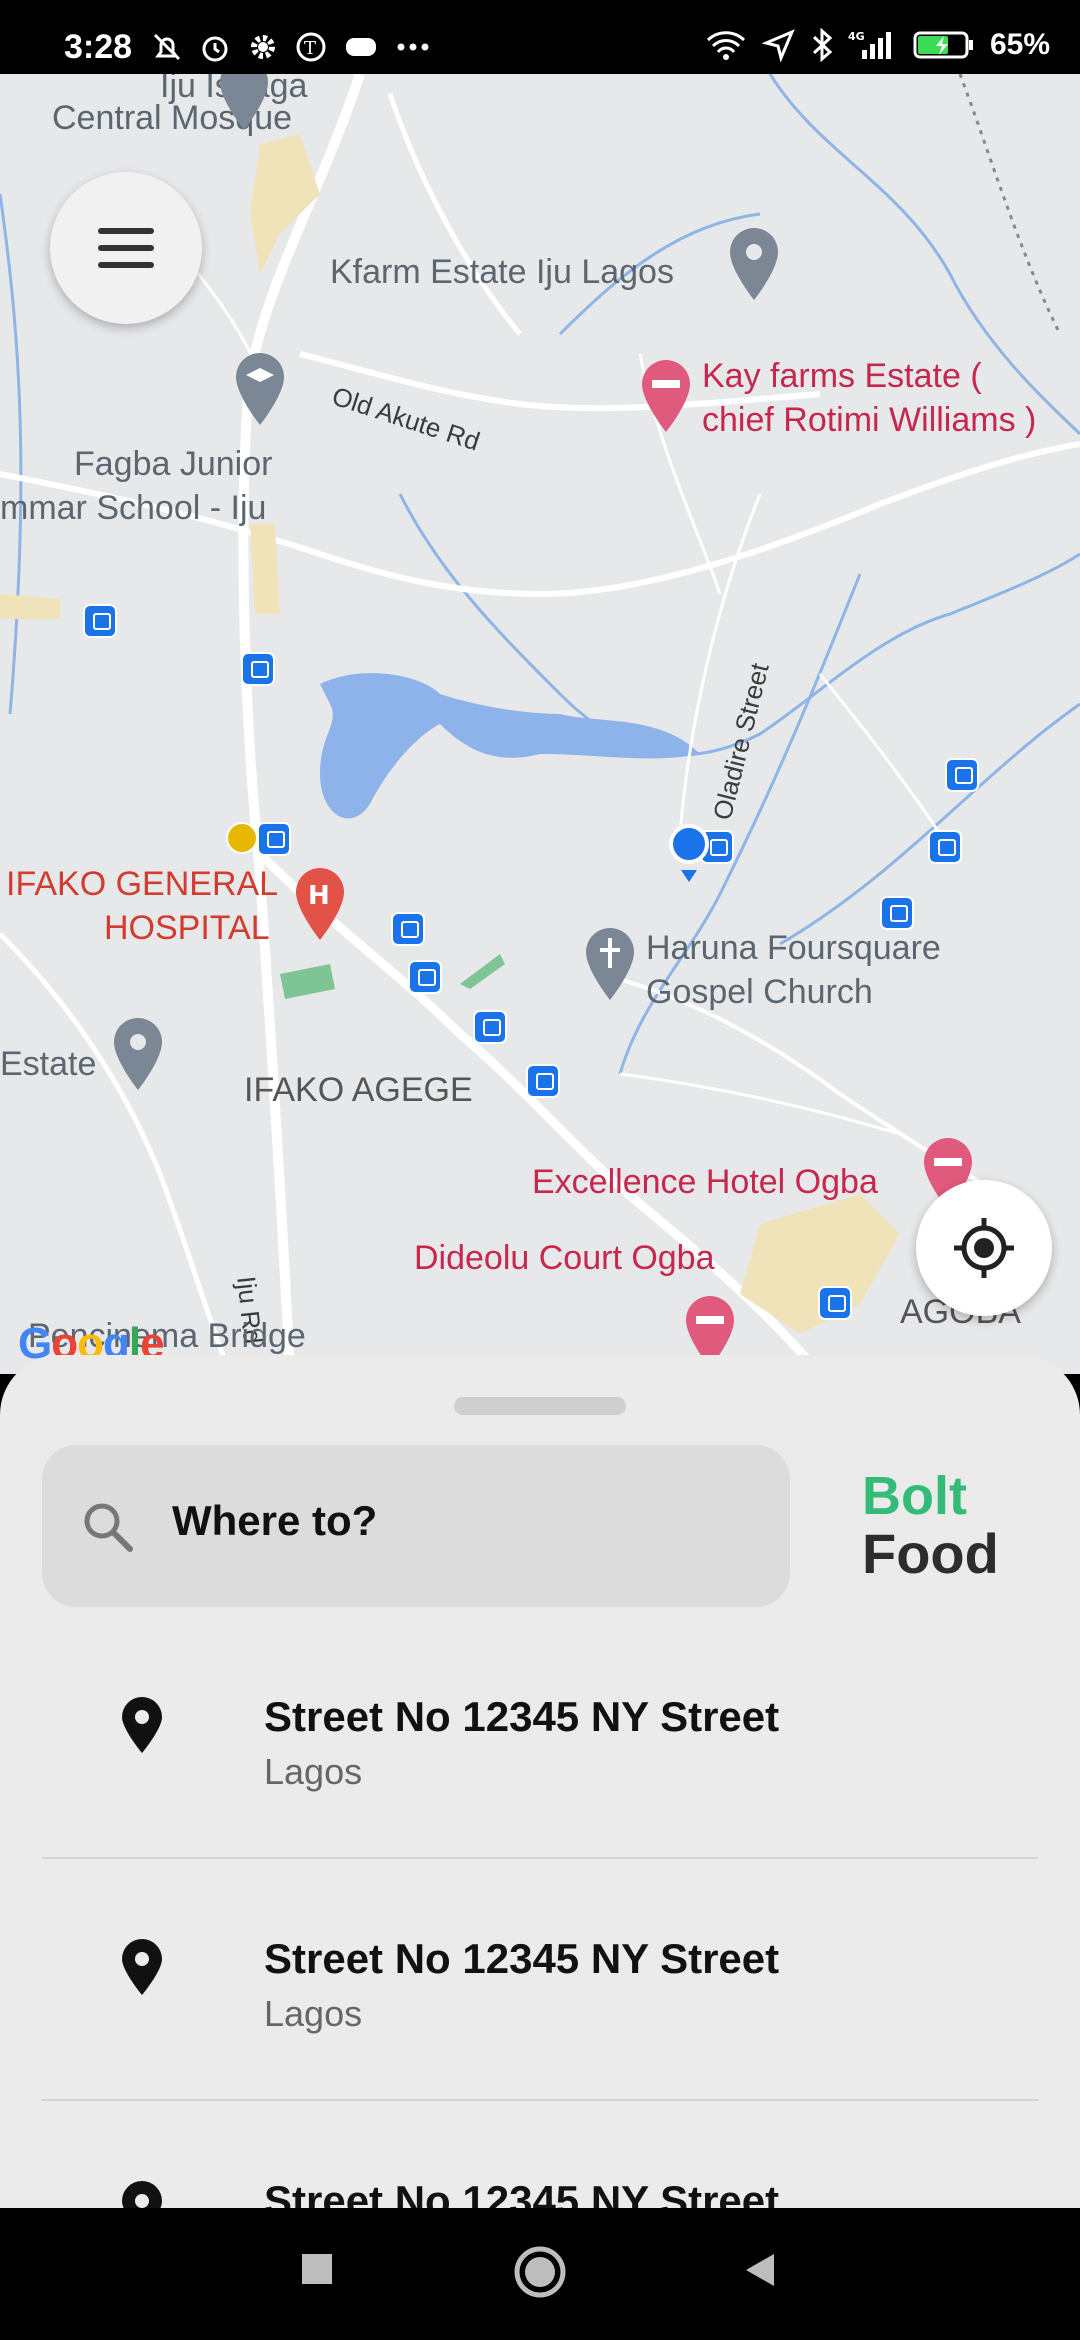  I want to click on menu-button, so click(126, 248).